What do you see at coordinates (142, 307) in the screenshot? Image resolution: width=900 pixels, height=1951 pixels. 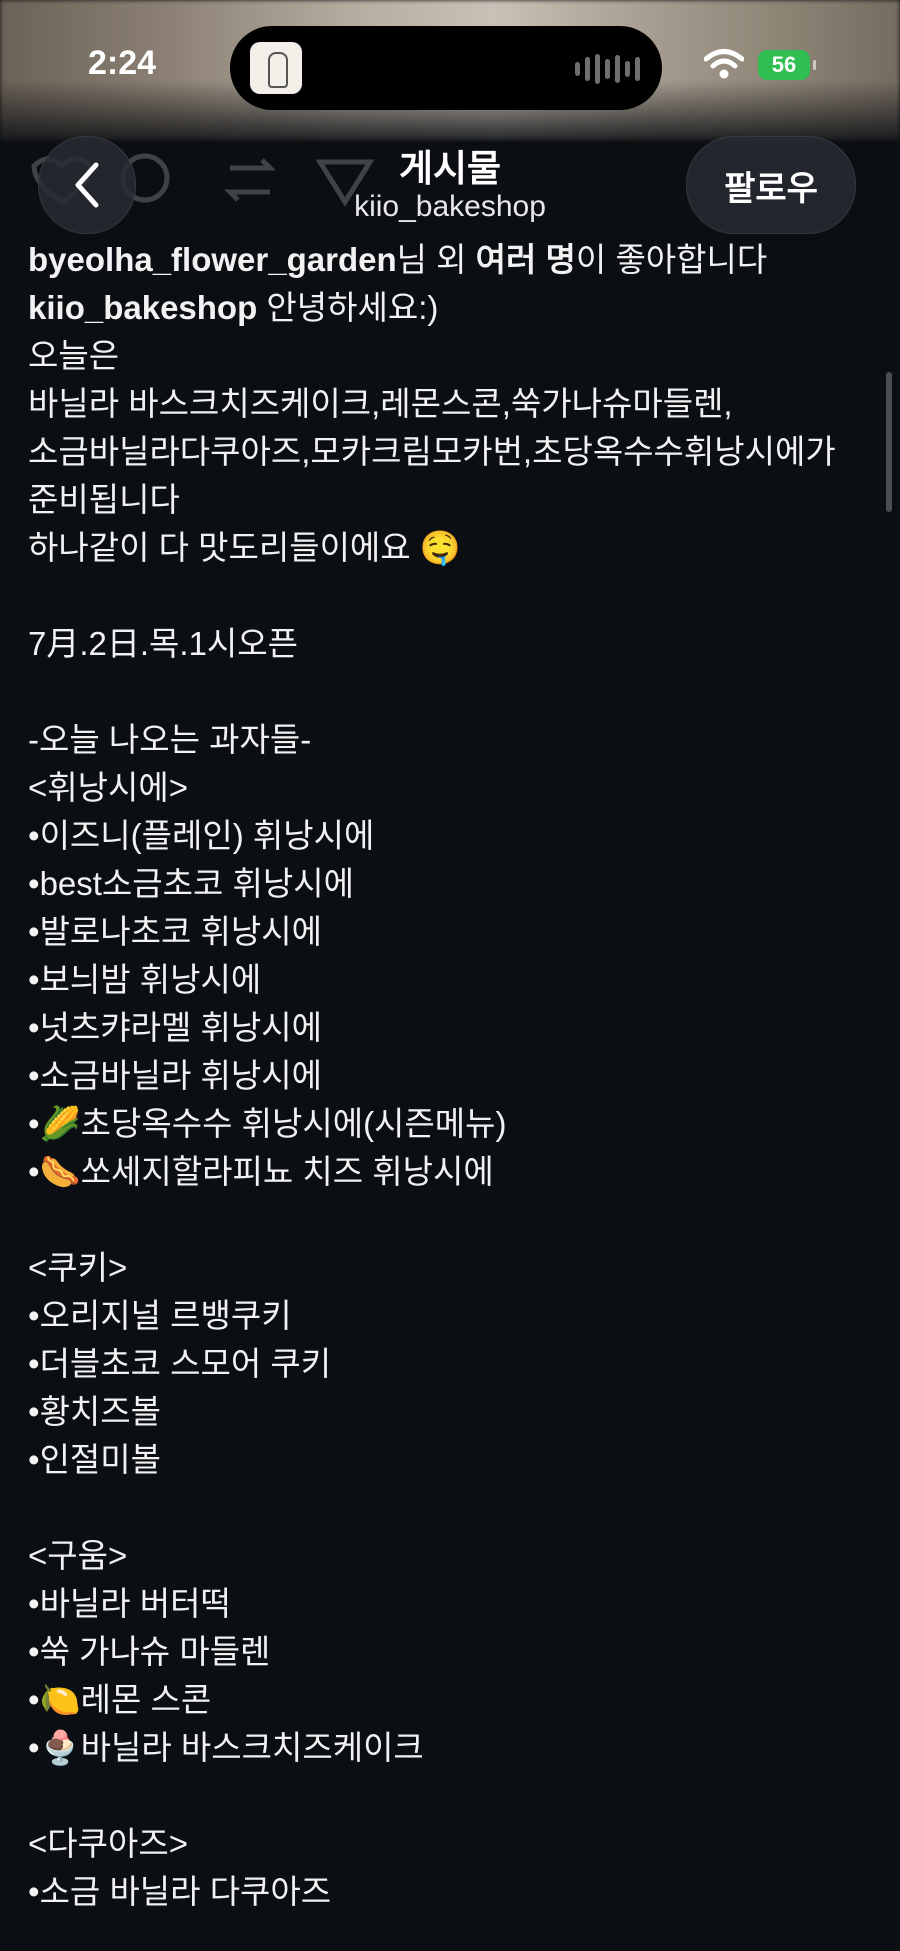 I see `caption-author: kiio_bakeshop` at bounding box center [142, 307].